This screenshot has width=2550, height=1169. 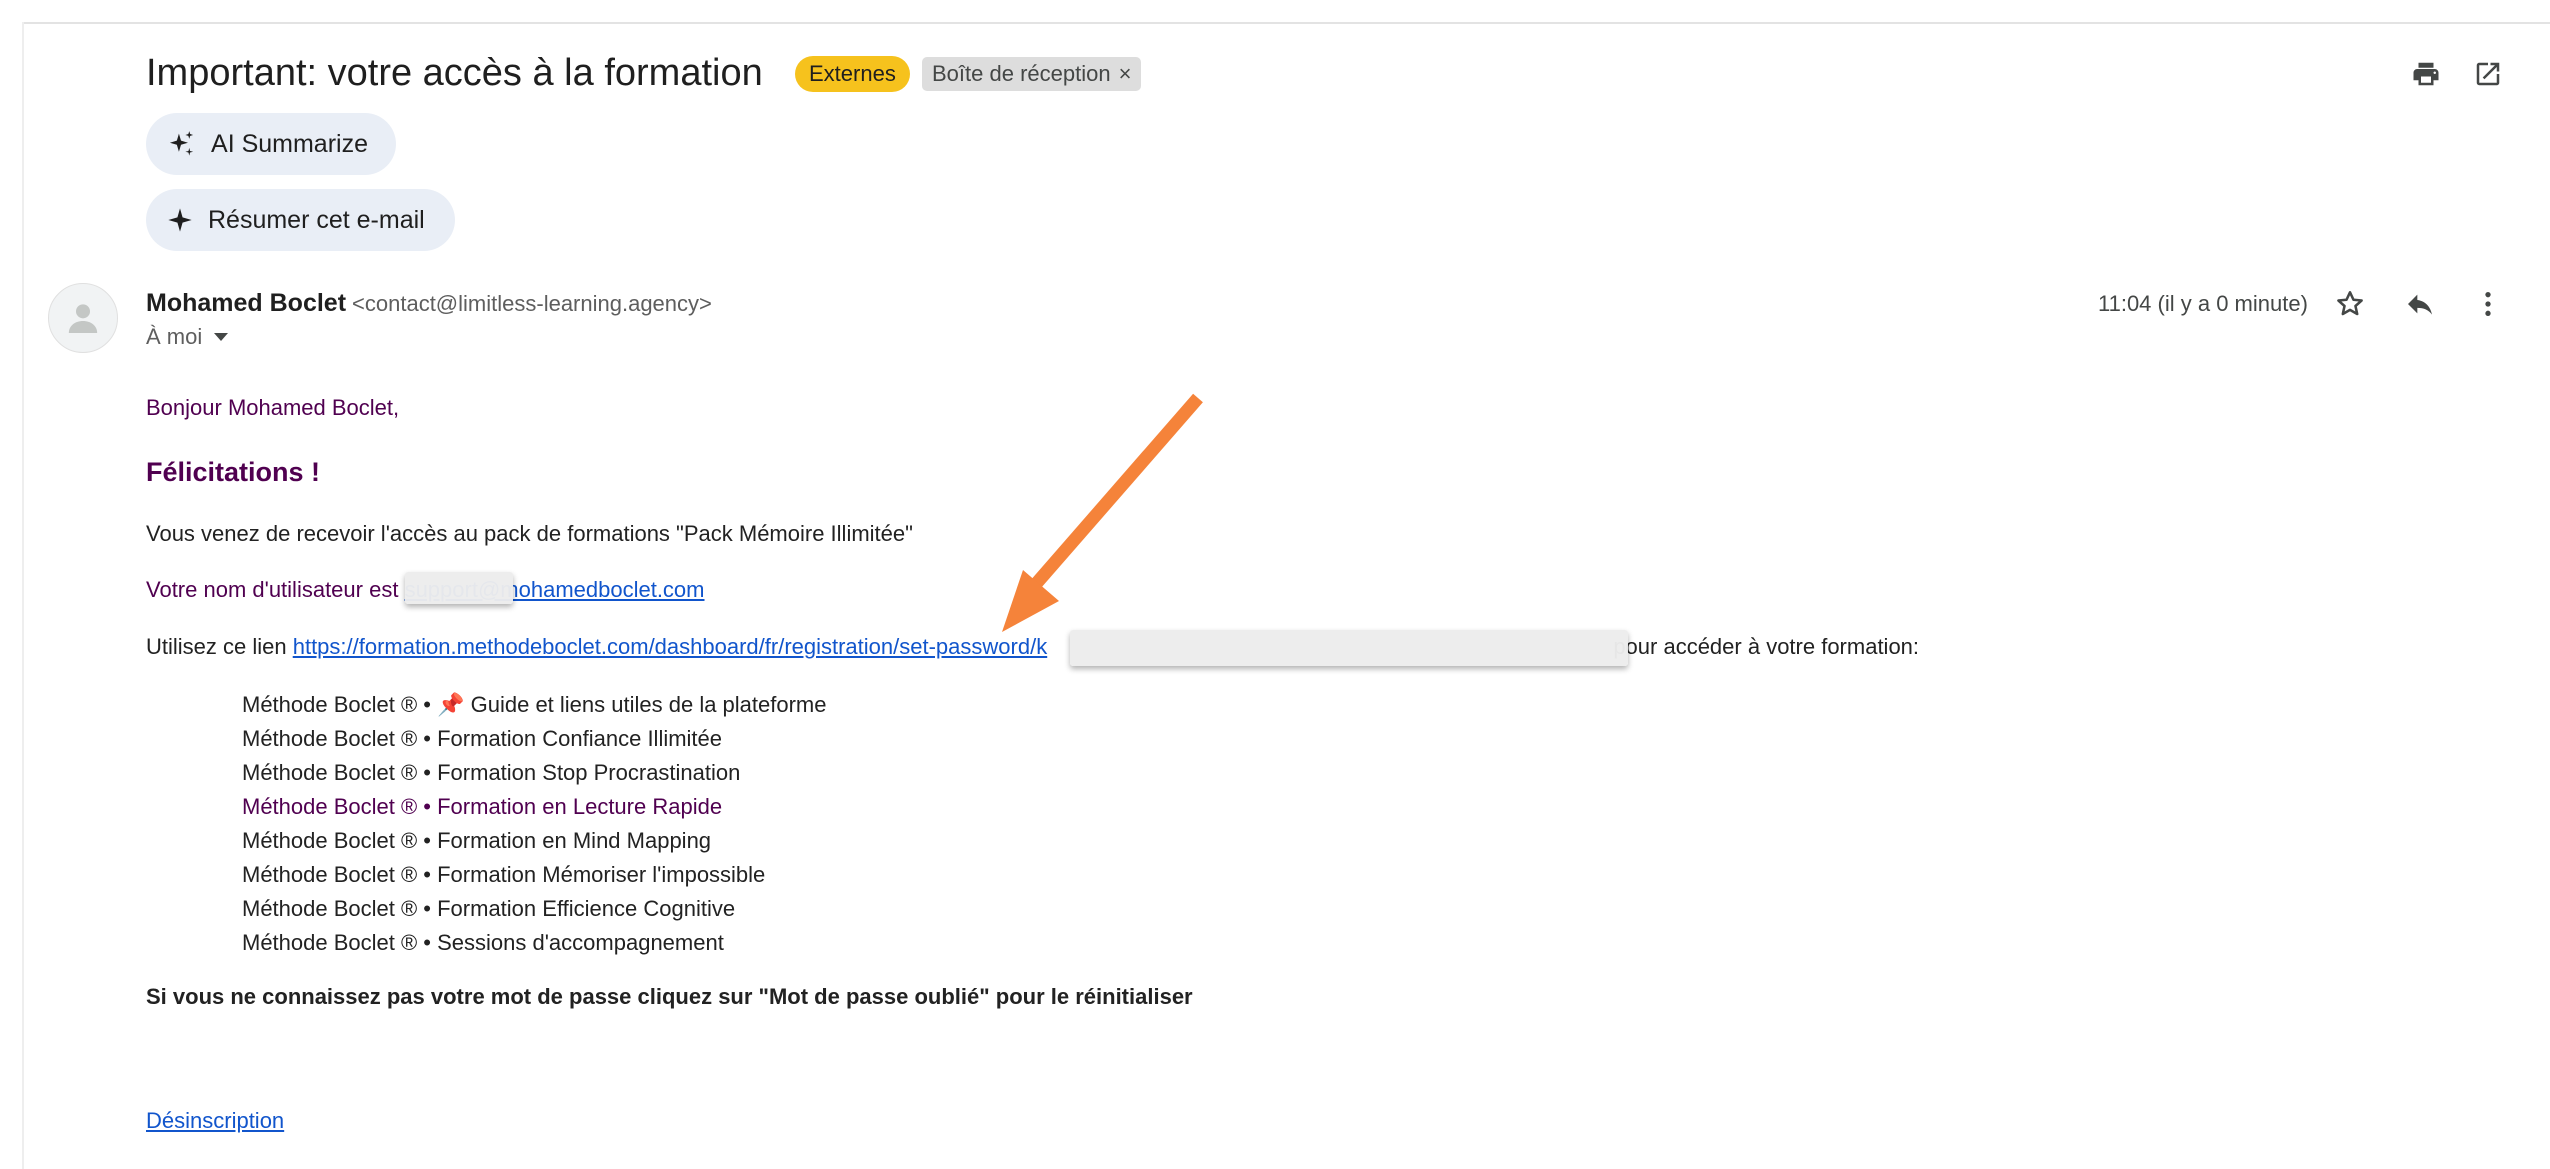 I want to click on link-prefix: Utilisez ce lien, so click(x=219, y=646).